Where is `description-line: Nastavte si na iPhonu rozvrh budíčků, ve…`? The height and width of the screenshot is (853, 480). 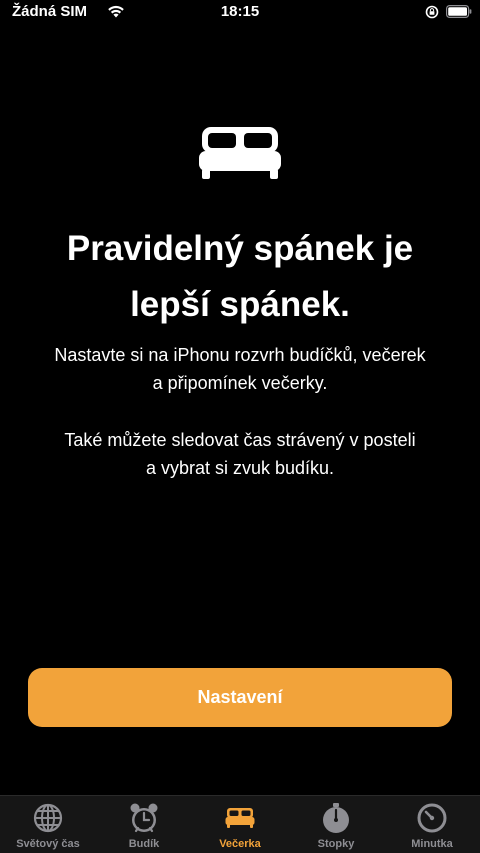
description-line: Nastavte si na iPhonu rozvrh budíčků, ve… is located at coordinates (240, 355).